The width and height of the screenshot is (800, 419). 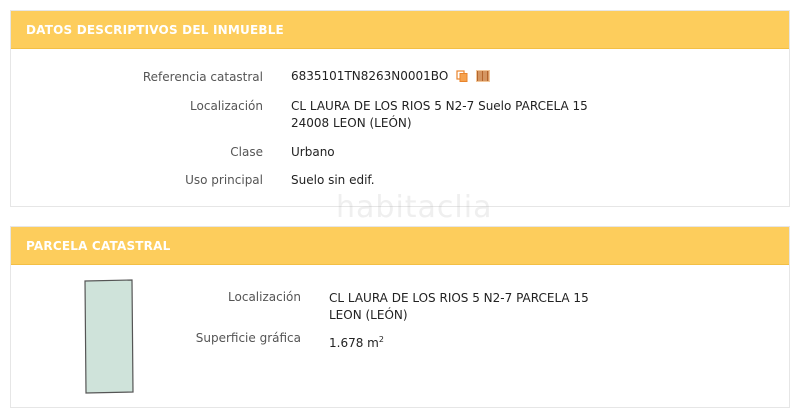 I want to click on cadastral-parcel-header: PARCELA CATASTRAL, so click(x=400, y=246).